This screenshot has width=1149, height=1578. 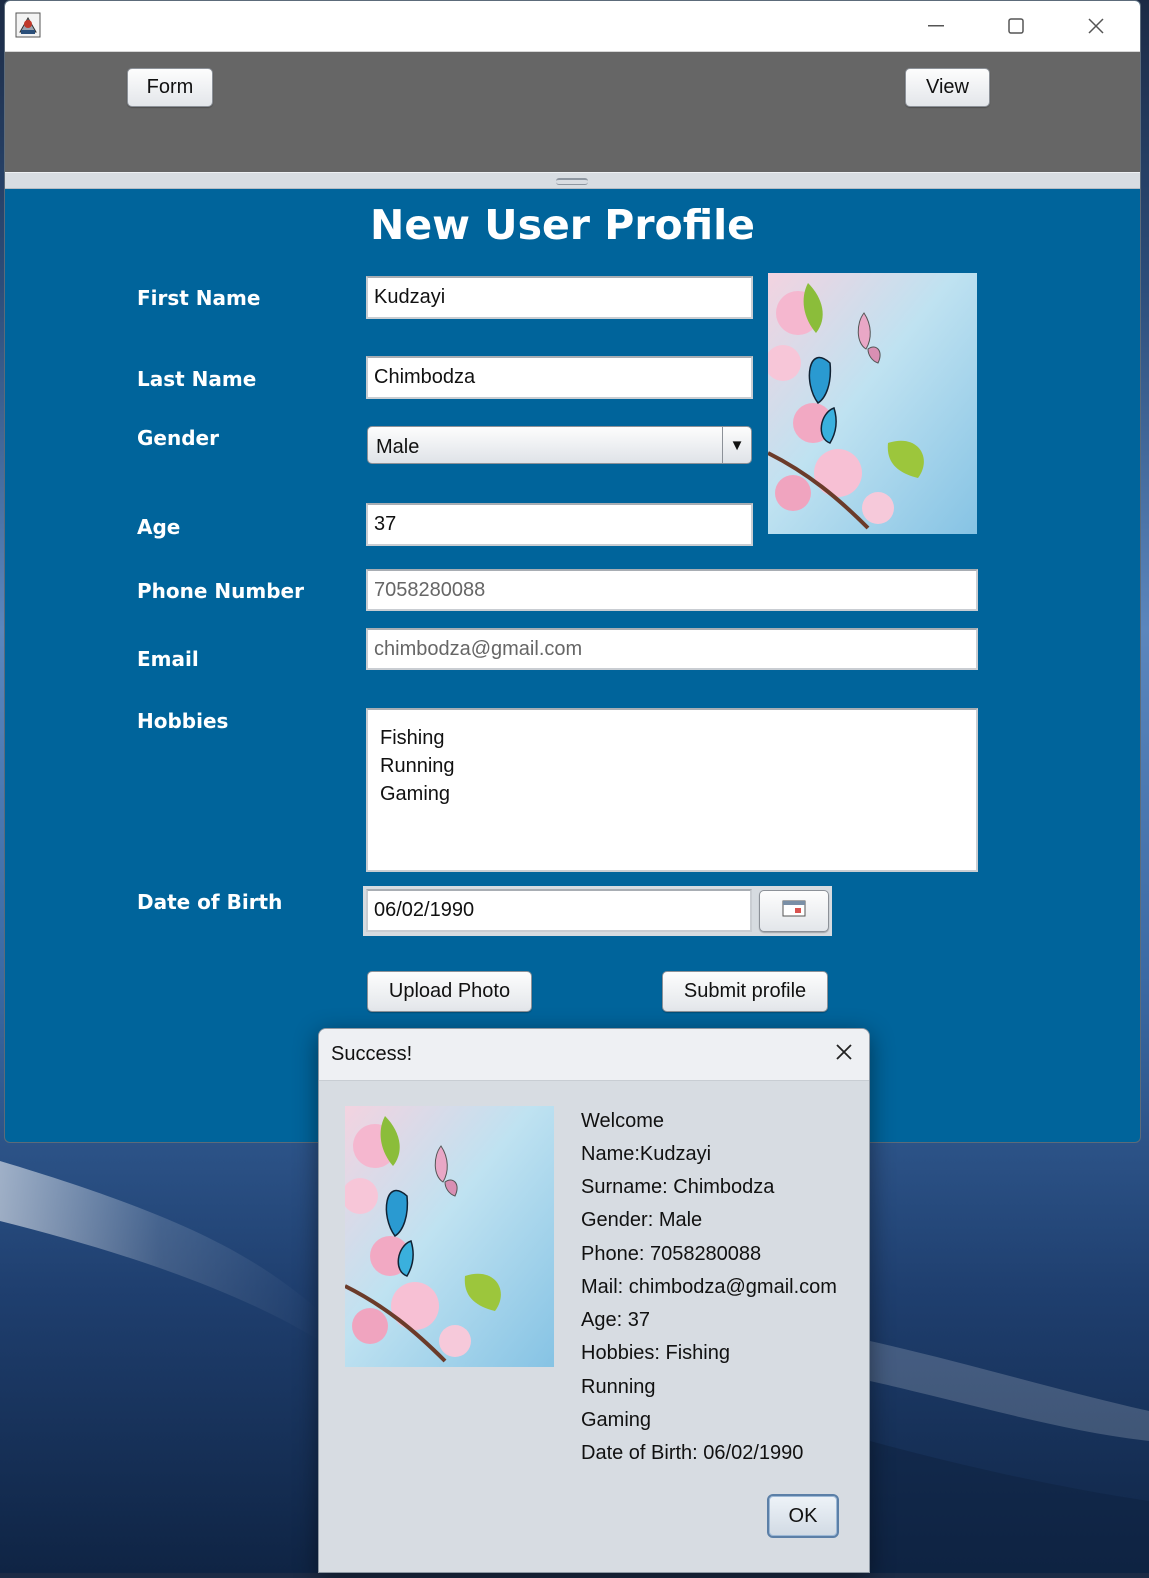 What do you see at coordinates (559, 910) in the screenshot?
I see `date-of-birth-field: 06/02/1990` at bounding box center [559, 910].